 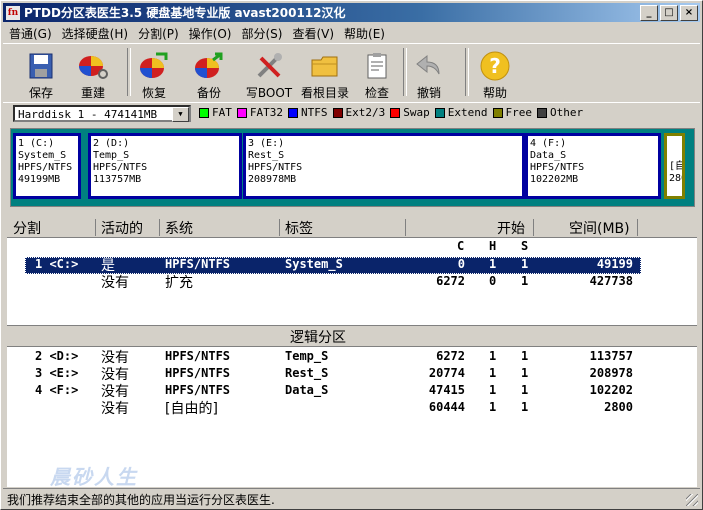 I want to click on watermark-logo: 晨砂人生, so click(x=94, y=477).